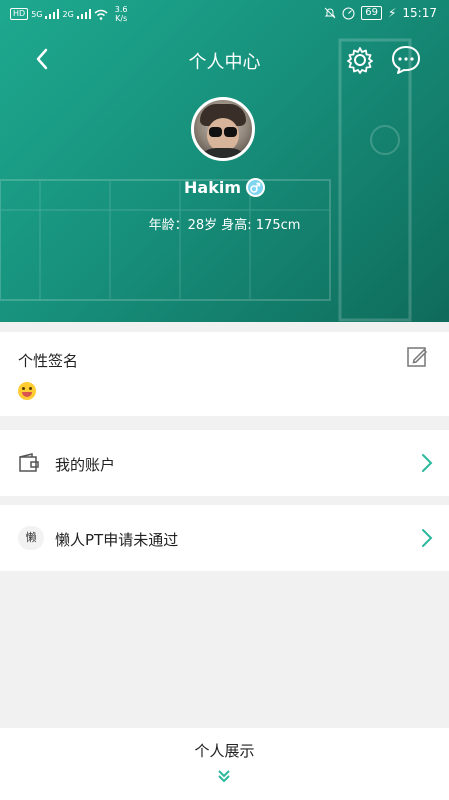  I want to click on network-speed: 3.6 K/s, so click(121, 14).